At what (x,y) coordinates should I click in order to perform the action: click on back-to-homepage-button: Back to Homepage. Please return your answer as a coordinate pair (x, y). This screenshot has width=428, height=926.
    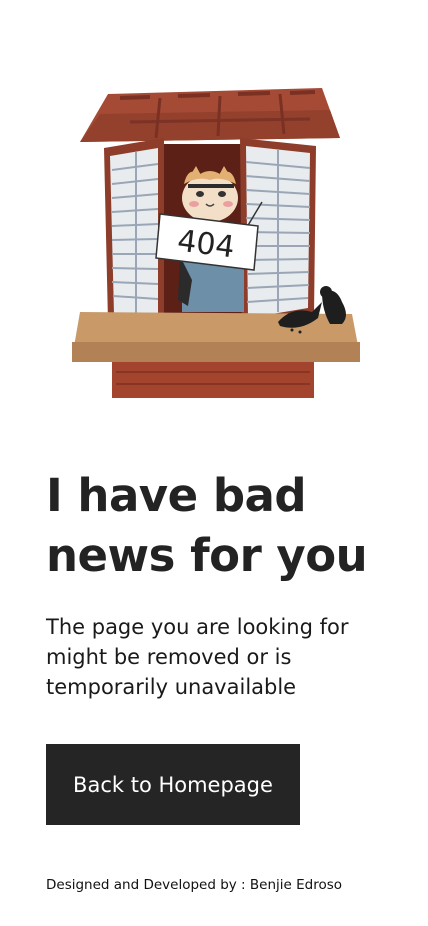
    Looking at the image, I should click on (173, 784).